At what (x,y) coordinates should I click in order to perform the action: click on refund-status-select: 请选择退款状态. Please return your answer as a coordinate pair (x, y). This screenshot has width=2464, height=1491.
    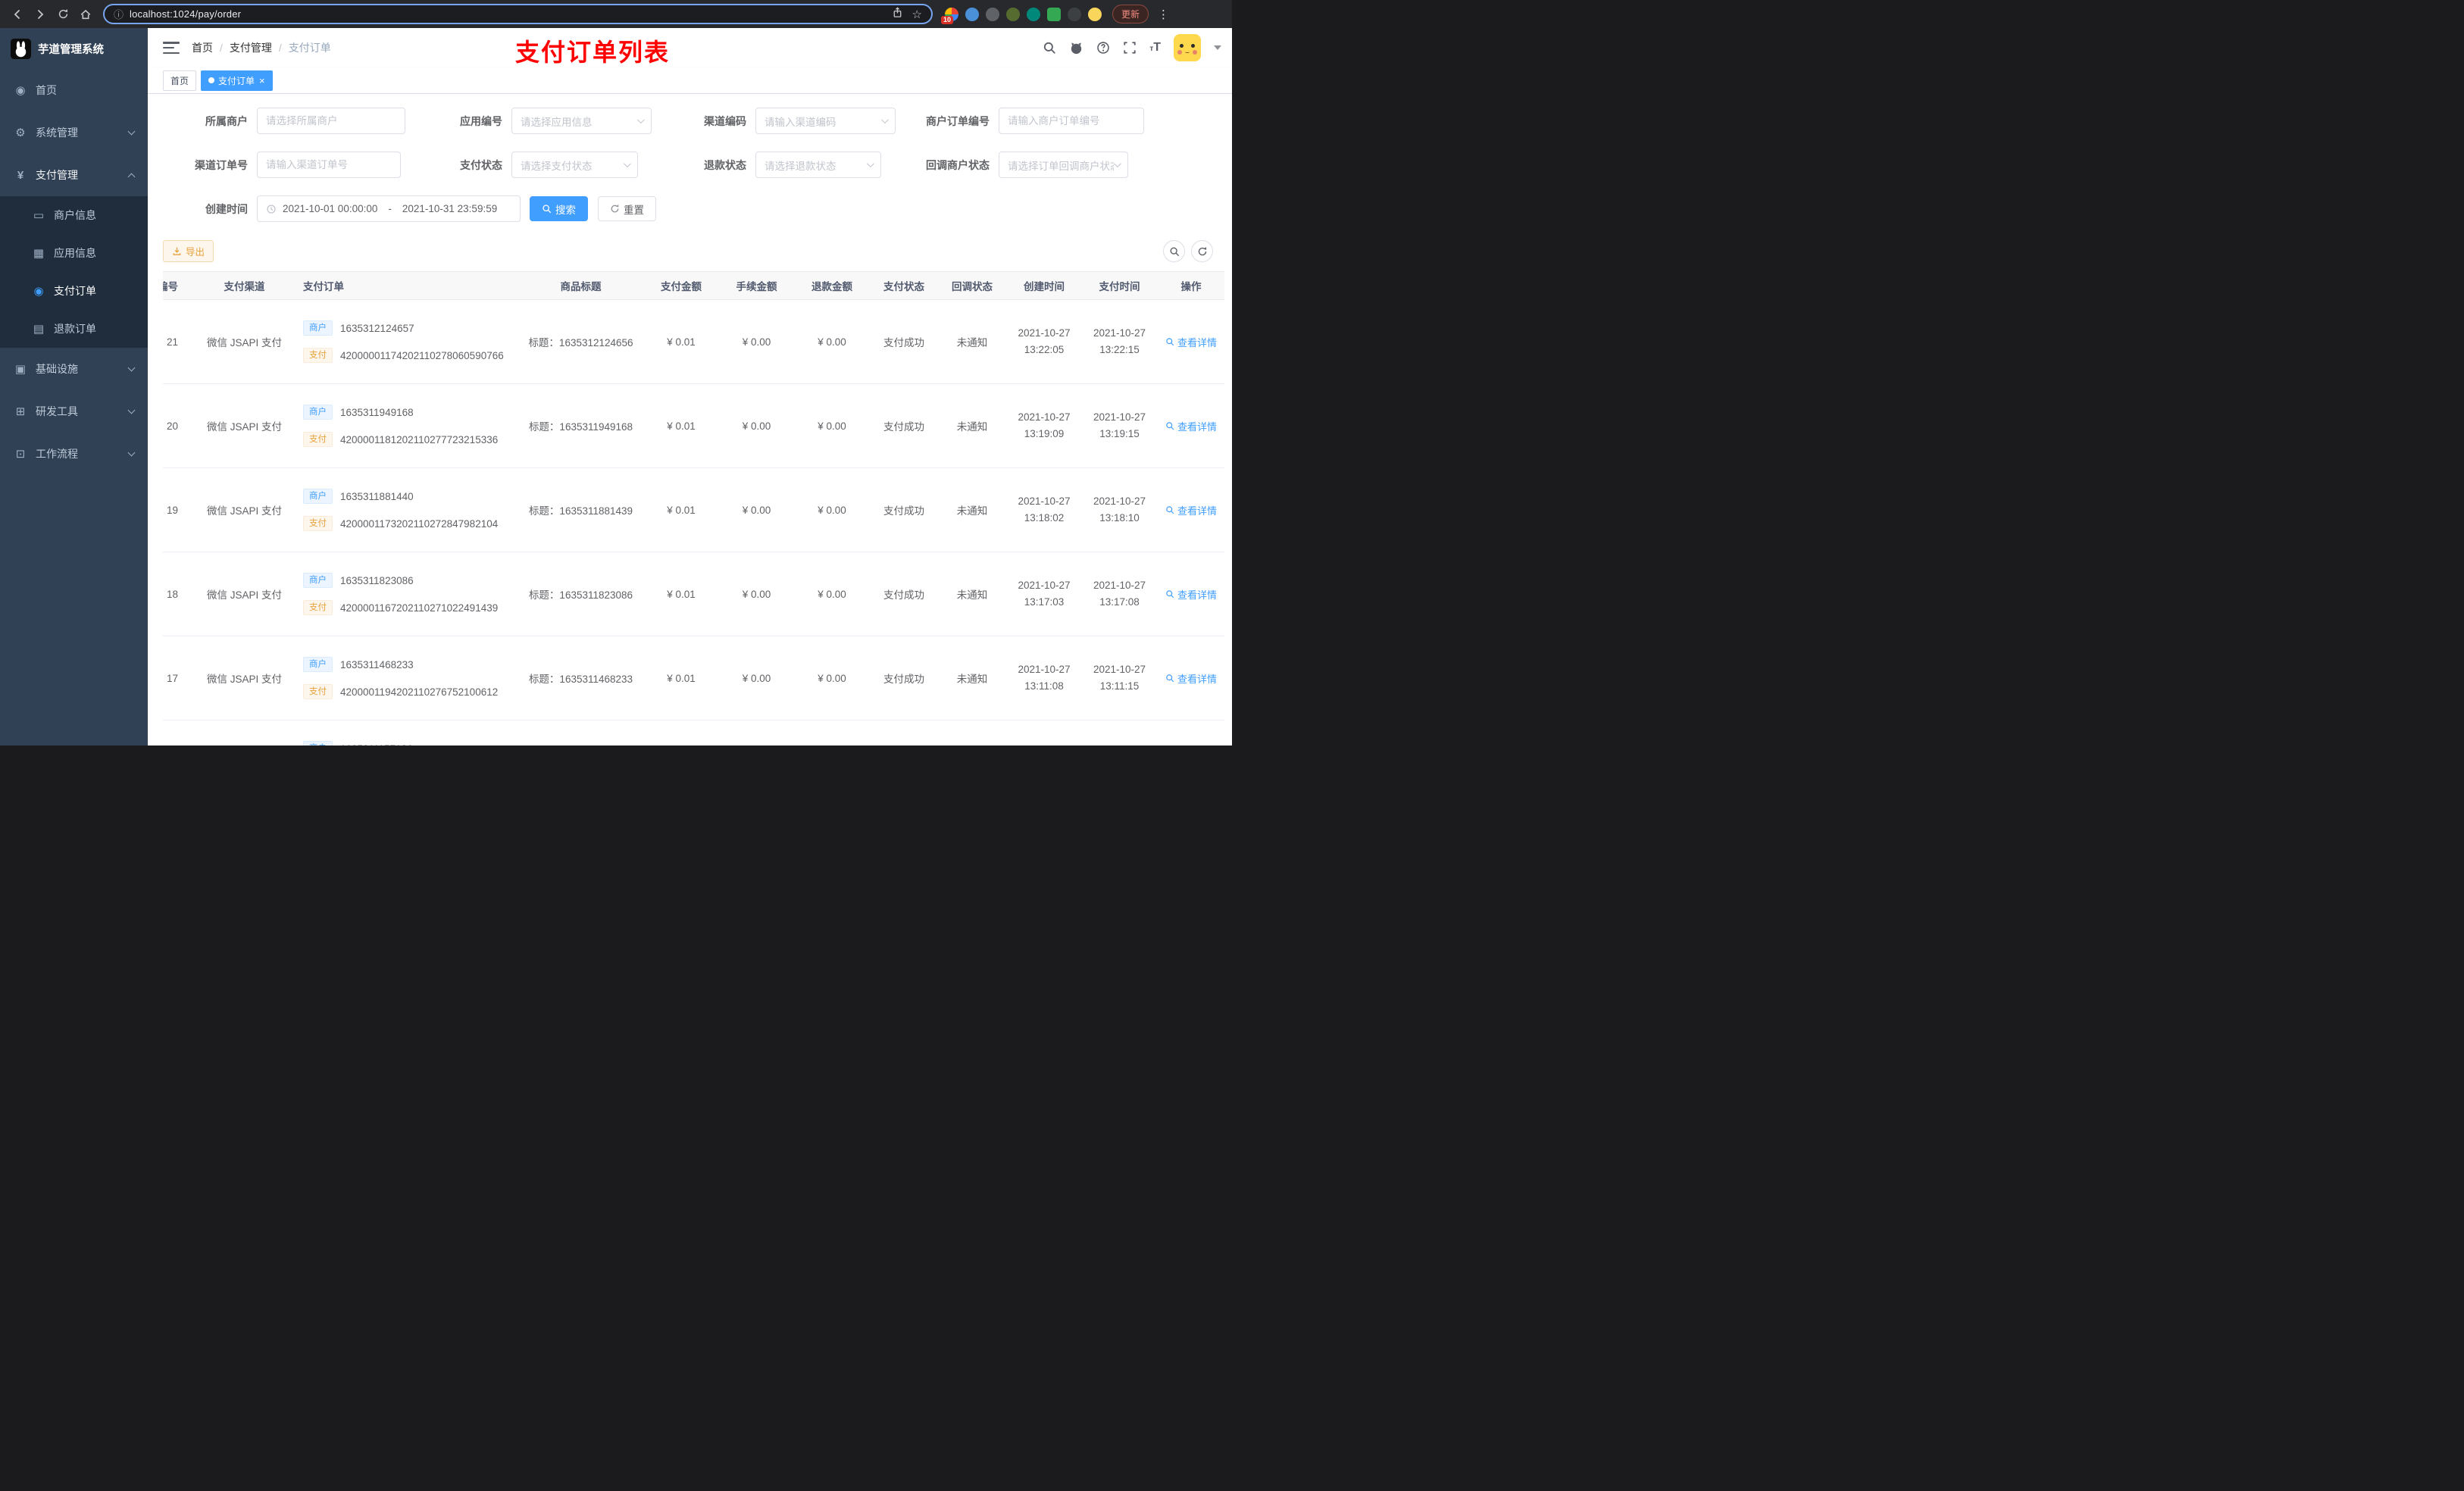
    Looking at the image, I should click on (818, 165).